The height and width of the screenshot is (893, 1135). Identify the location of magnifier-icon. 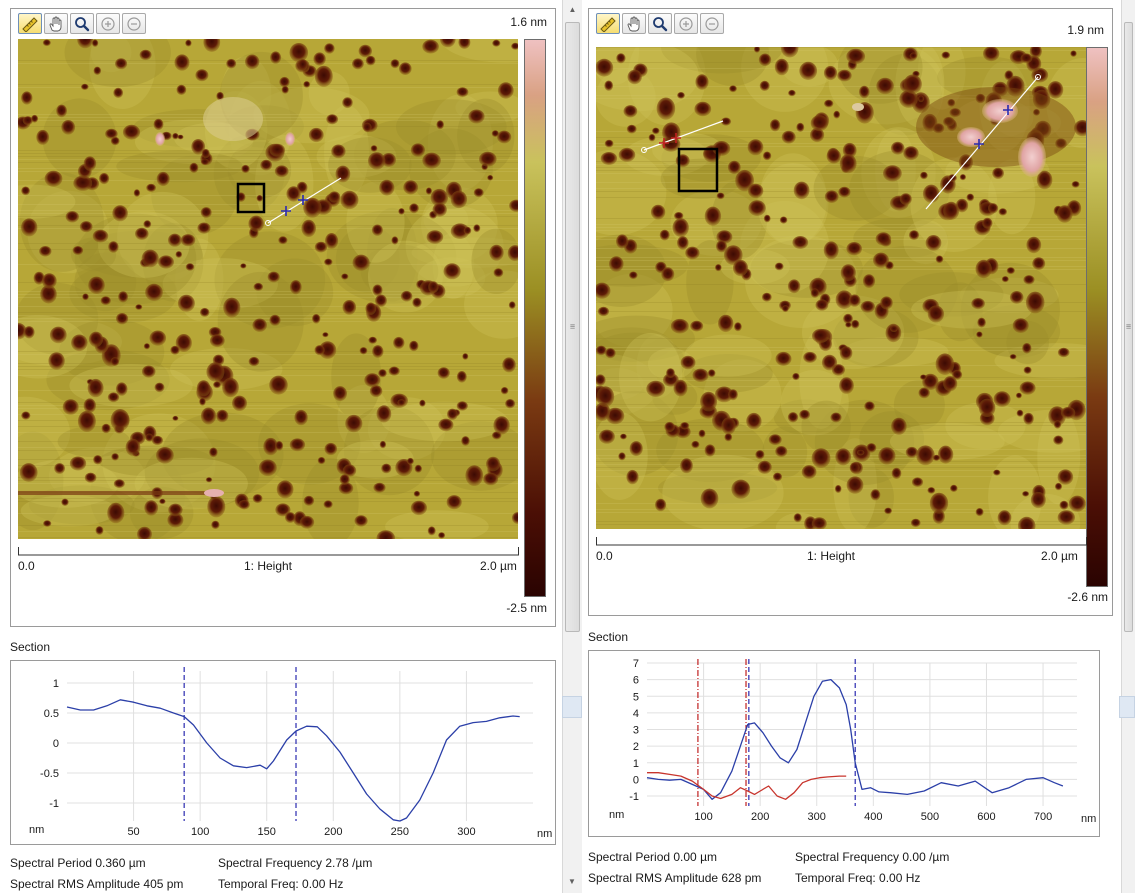
(82, 23).